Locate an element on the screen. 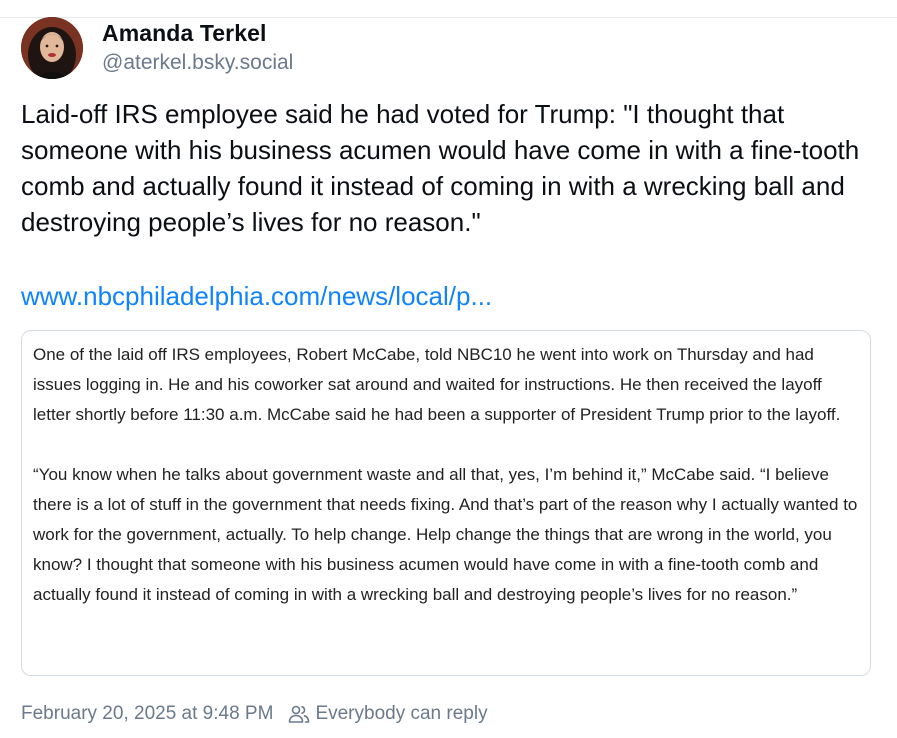  author-handle: @aterkel.bsky.social is located at coordinates (197, 63).